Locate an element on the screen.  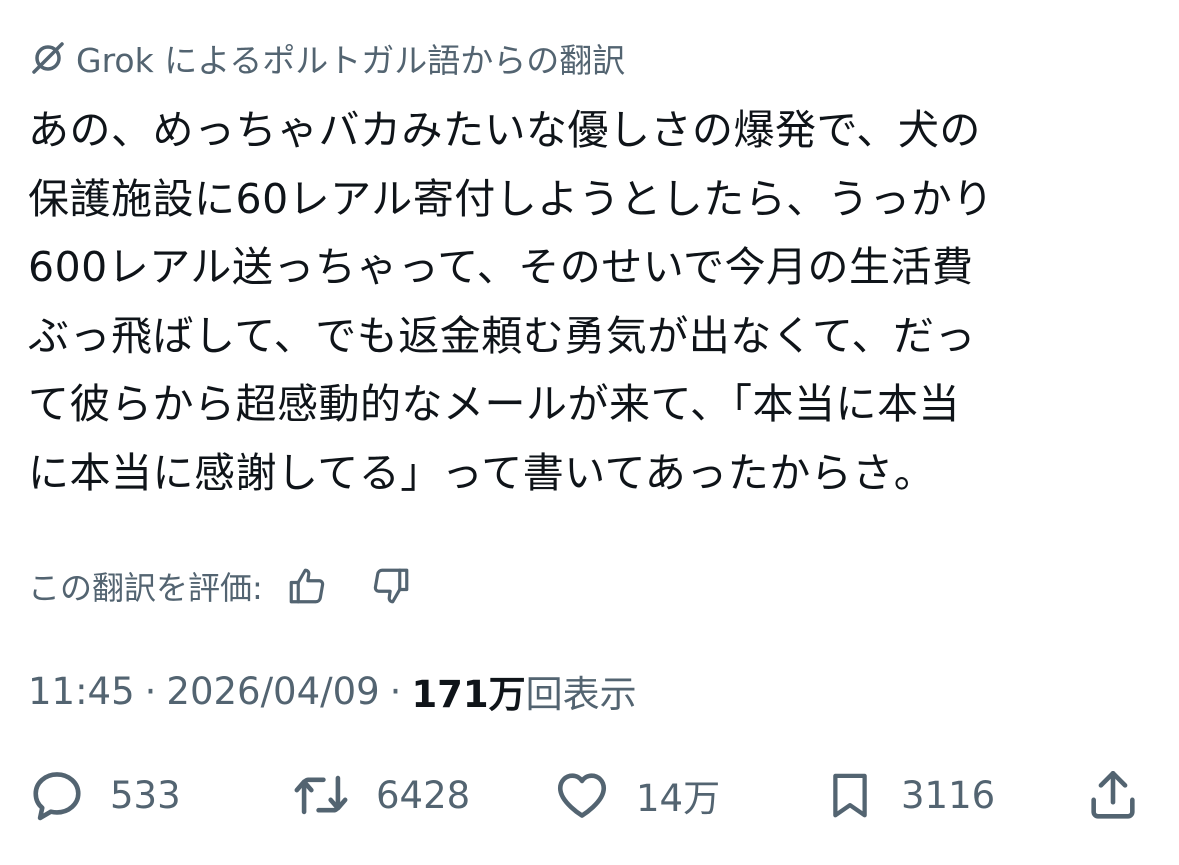
thumbs-up-button is located at coordinates (307, 586).